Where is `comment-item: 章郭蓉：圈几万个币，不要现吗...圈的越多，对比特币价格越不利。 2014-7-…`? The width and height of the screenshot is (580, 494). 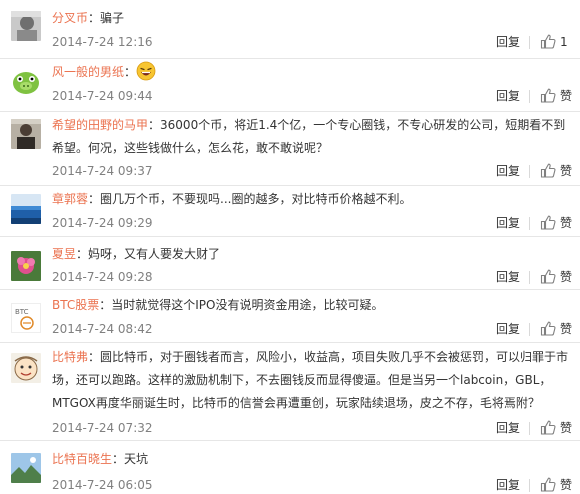
comment-item: 章郭蓉：圈几万个币，不要现吗...圈的越多，对比特币价格越不利。 2014-7-… is located at coordinates (290, 211).